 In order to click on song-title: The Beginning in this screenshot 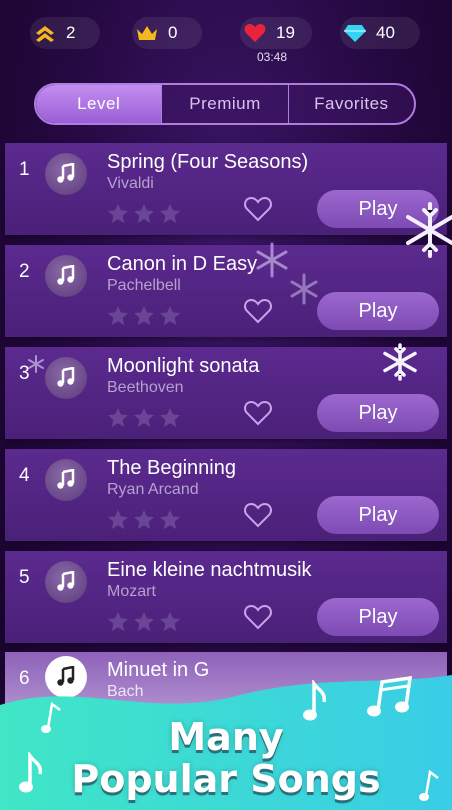, I will do `click(171, 468)`.